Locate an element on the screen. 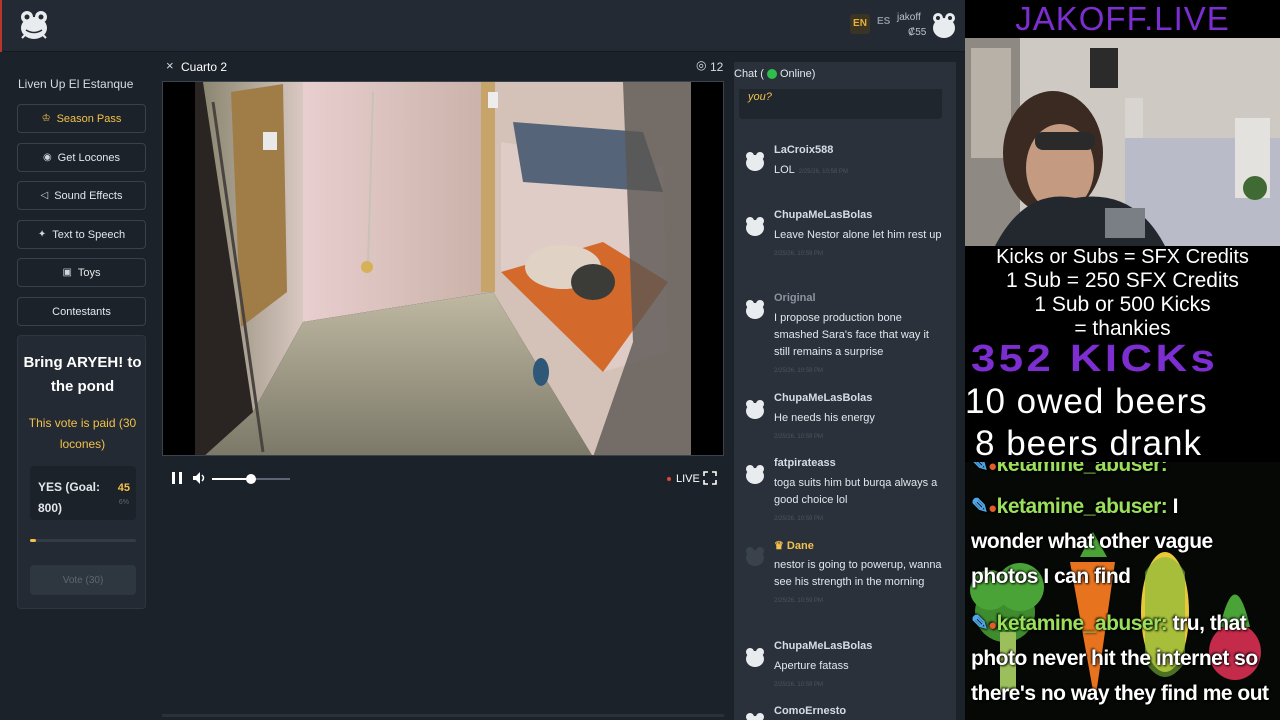 The width and height of the screenshot is (1280, 720). sound-effects-button: ◁ Sound Effects is located at coordinates (81, 195).